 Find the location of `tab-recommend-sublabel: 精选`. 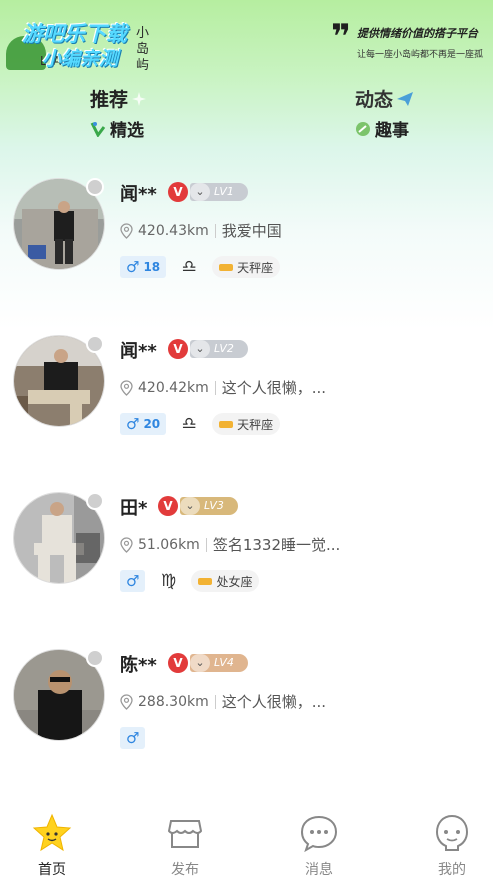

tab-recommend-sublabel: 精选 is located at coordinates (127, 131).